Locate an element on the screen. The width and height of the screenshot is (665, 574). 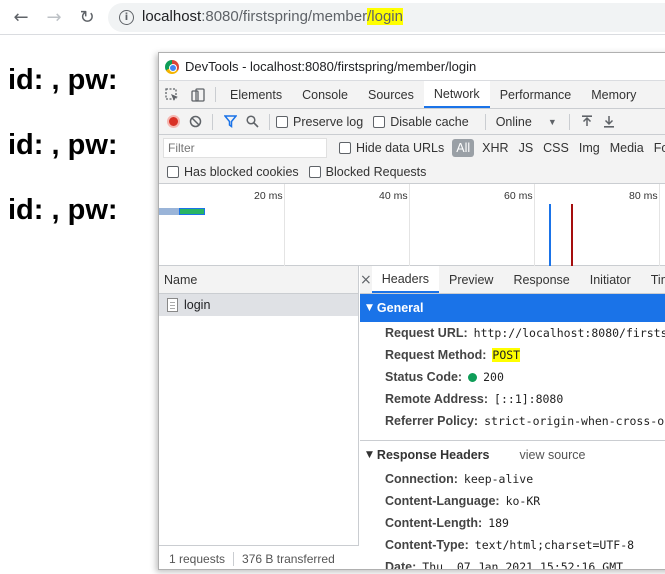
dom-content-loaded-line is located at coordinates (550, 235).